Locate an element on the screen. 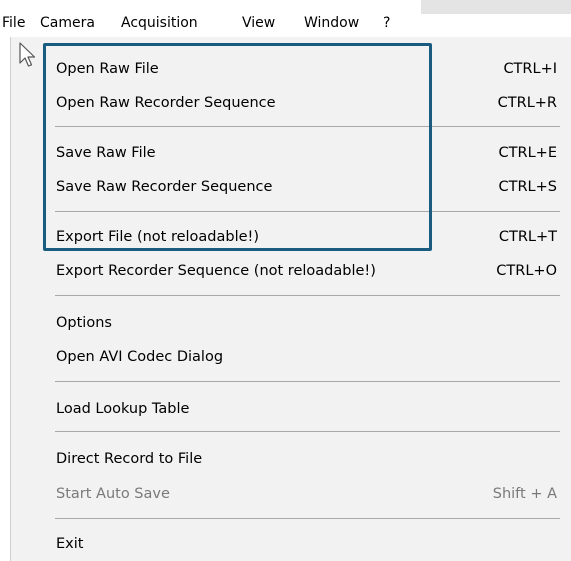  menu-item-shortcut: CTRL+E is located at coordinates (527, 153).